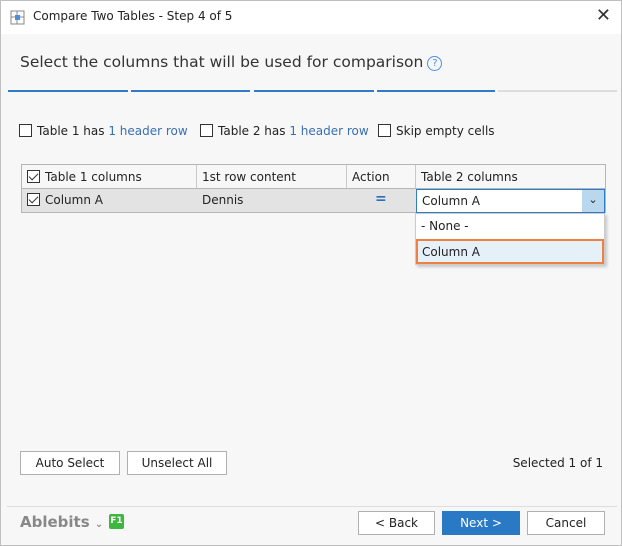 The width and height of the screenshot is (622, 546). What do you see at coordinates (371, 177) in the screenshot?
I see `header-label: Action` at bounding box center [371, 177].